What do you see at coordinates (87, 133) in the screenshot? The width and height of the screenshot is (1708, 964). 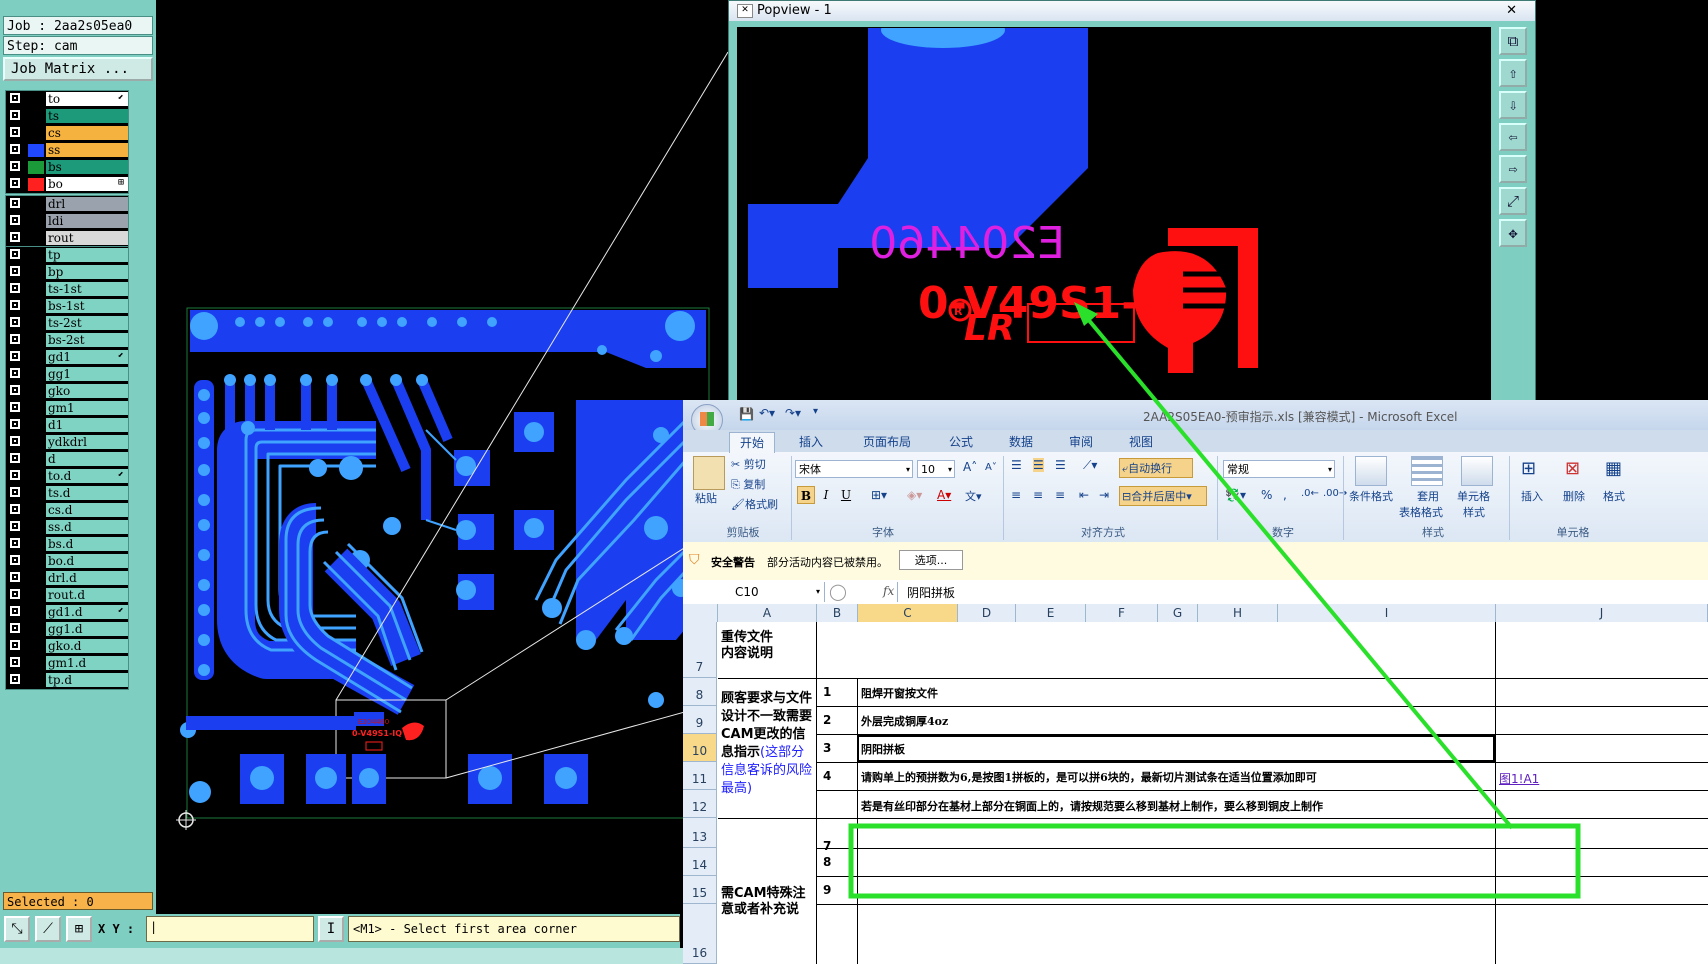 I see `layer-name: cs` at bounding box center [87, 133].